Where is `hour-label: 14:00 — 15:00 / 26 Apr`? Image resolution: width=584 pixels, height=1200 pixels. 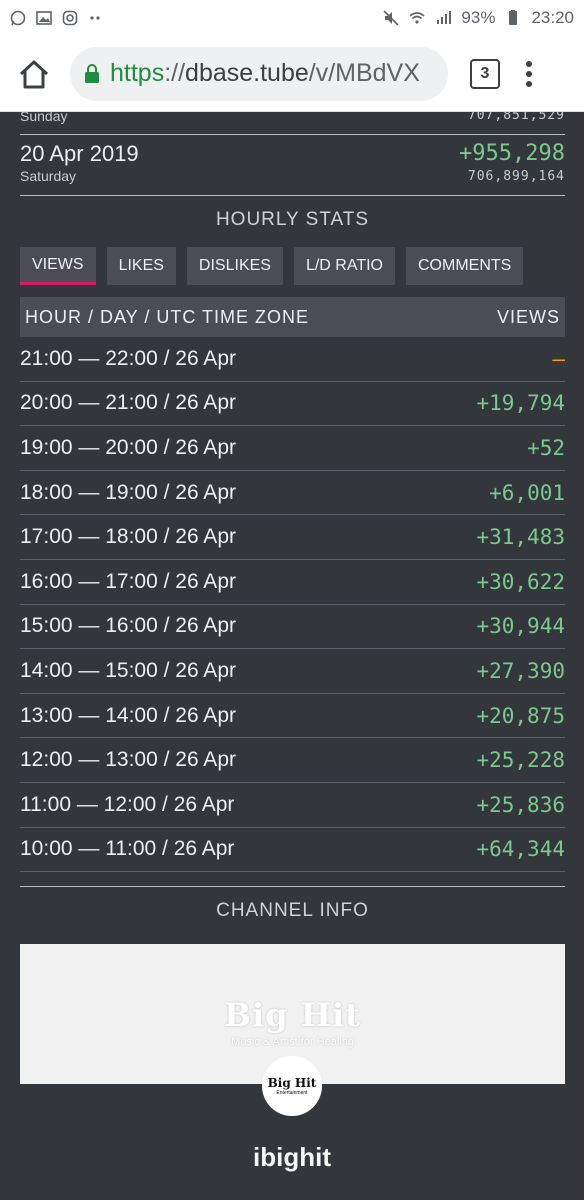
hour-label: 14:00 — 15:00 / 26 Apr is located at coordinates (128, 670).